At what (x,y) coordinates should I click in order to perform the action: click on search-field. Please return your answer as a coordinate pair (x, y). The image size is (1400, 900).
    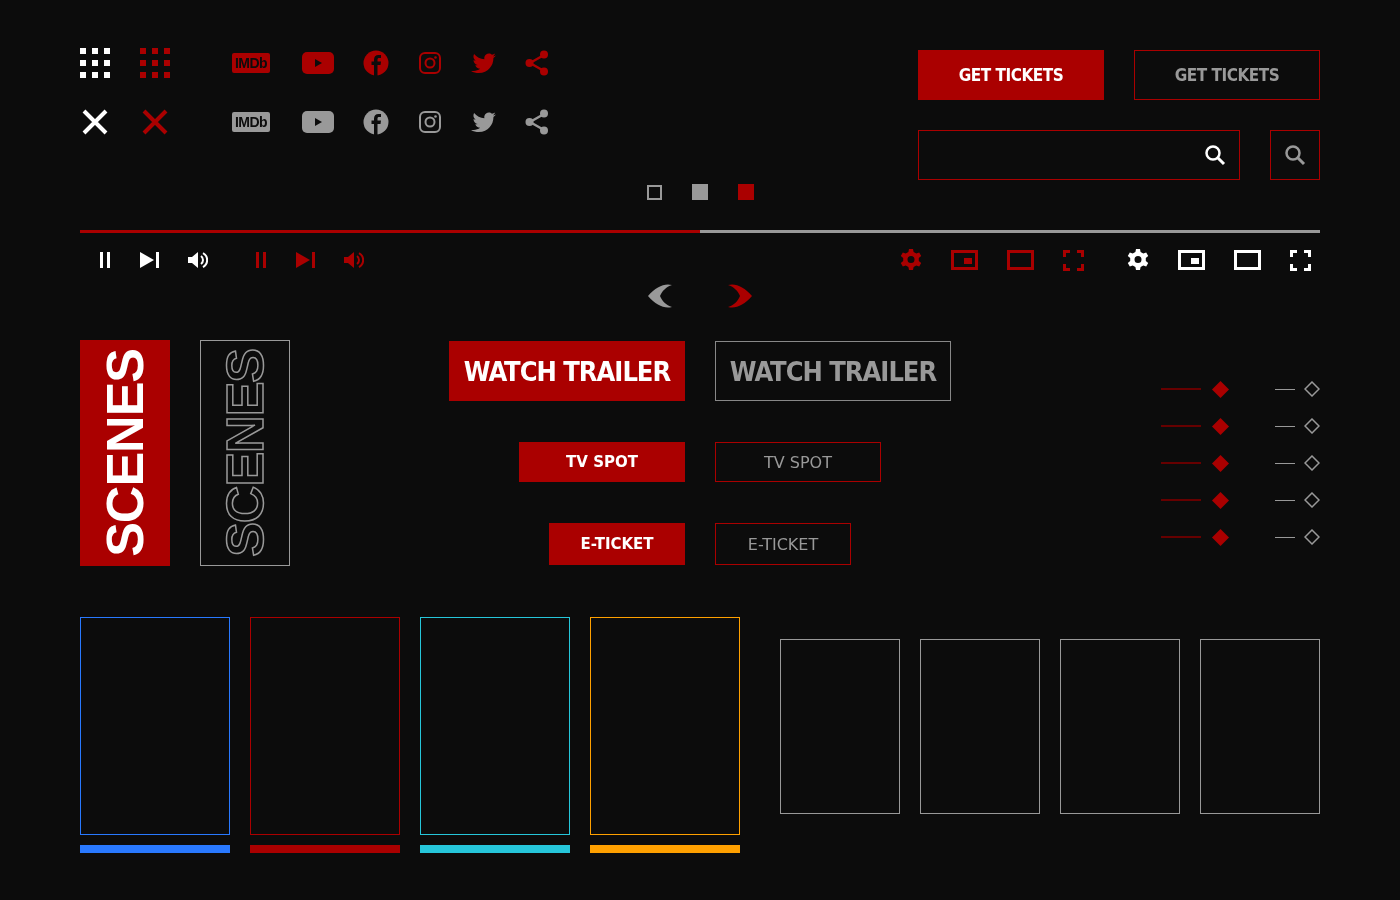
    Looking at the image, I should click on (1079, 155).